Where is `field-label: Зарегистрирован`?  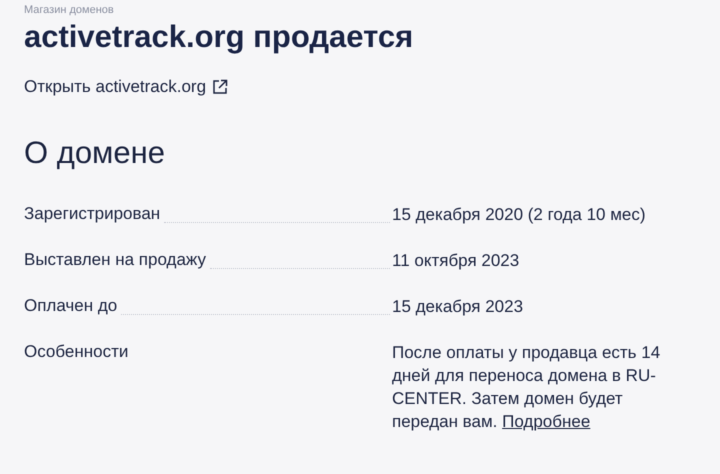
field-label: Зарегистрирован is located at coordinates (92, 214).